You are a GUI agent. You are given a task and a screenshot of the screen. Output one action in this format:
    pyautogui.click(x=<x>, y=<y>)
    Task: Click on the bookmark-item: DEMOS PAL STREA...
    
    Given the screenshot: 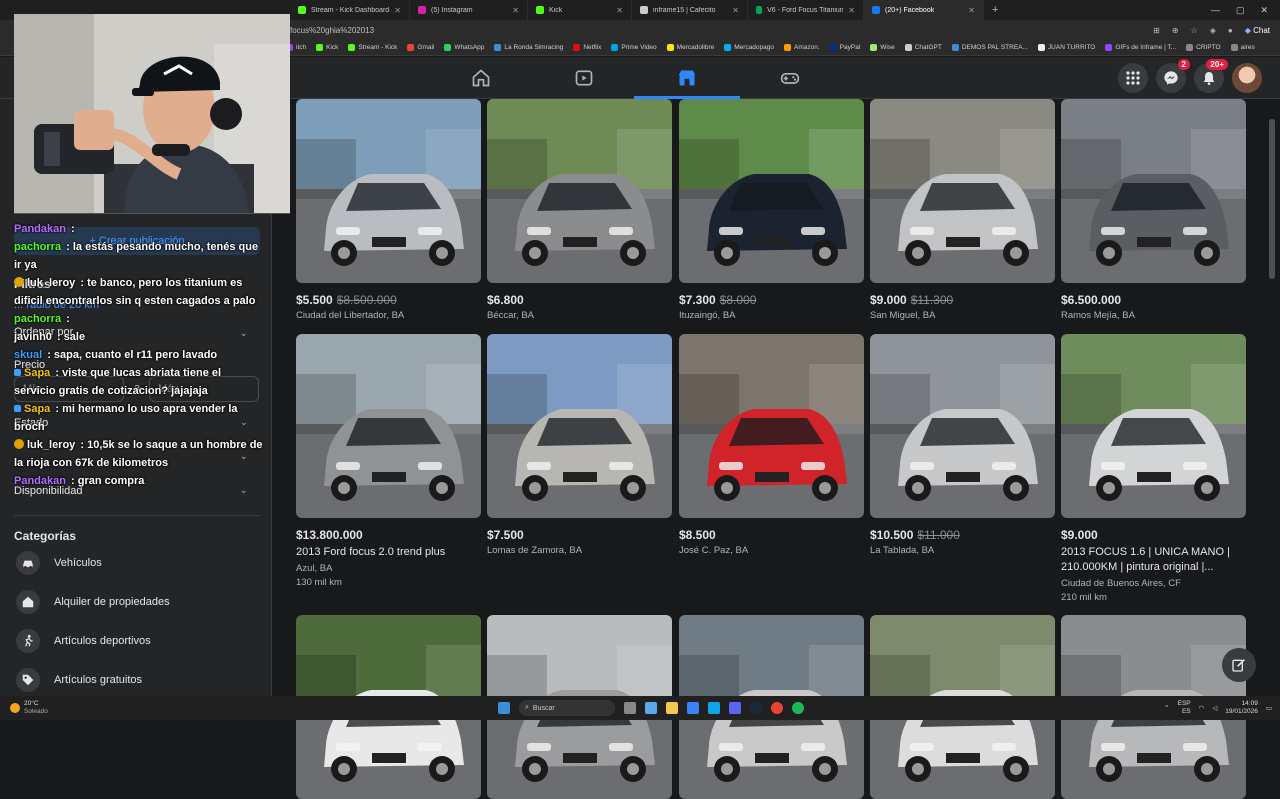 What is the action you would take?
    pyautogui.click(x=989, y=47)
    